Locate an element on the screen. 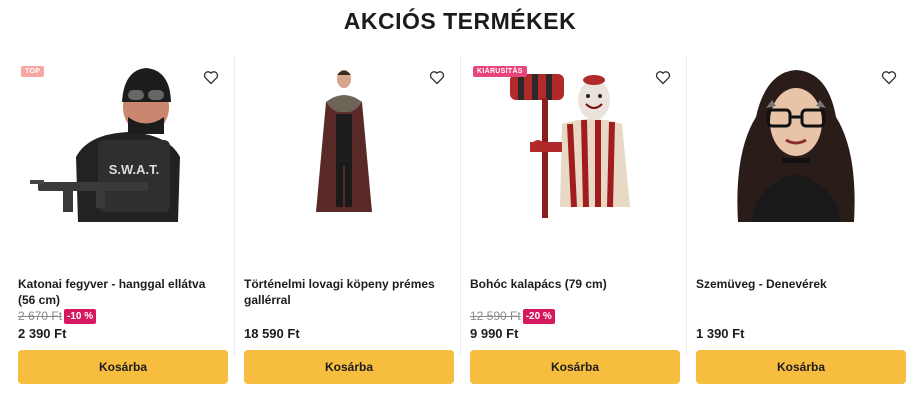 The image size is (920, 400). old-price-row: 12 590 Ft -20 % is located at coordinates (512, 316).